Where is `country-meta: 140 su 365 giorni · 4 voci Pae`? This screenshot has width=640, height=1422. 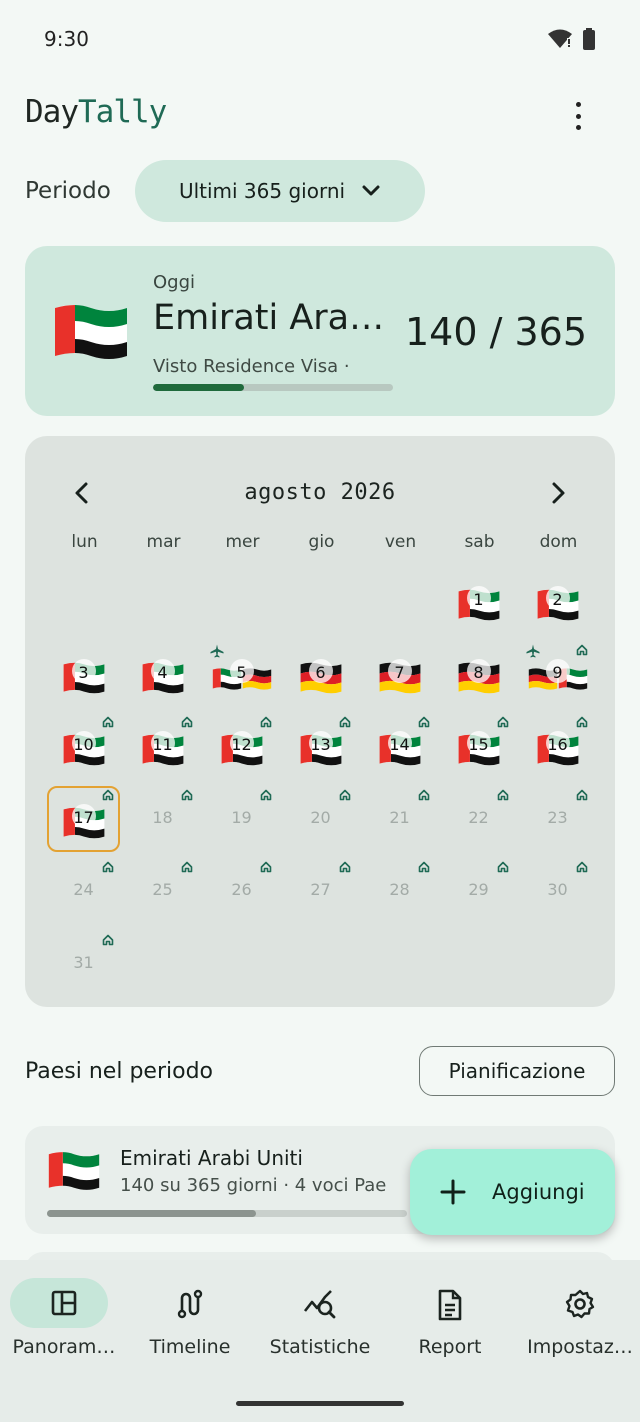 country-meta: 140 su 365 giorni · 4 voci Pae is located at coordinates (253, 1185).